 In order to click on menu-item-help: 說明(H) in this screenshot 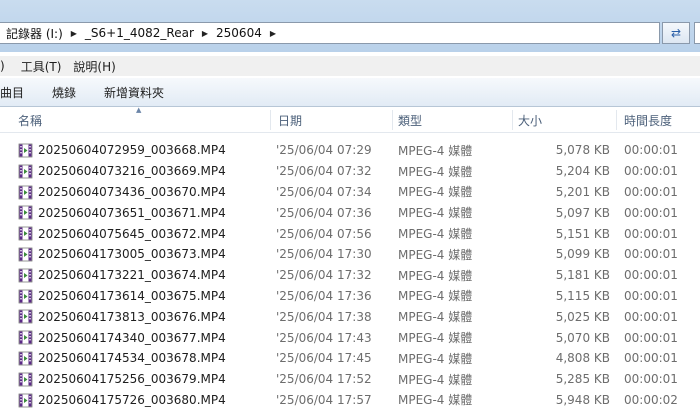, I will do `click(94, 66)`.